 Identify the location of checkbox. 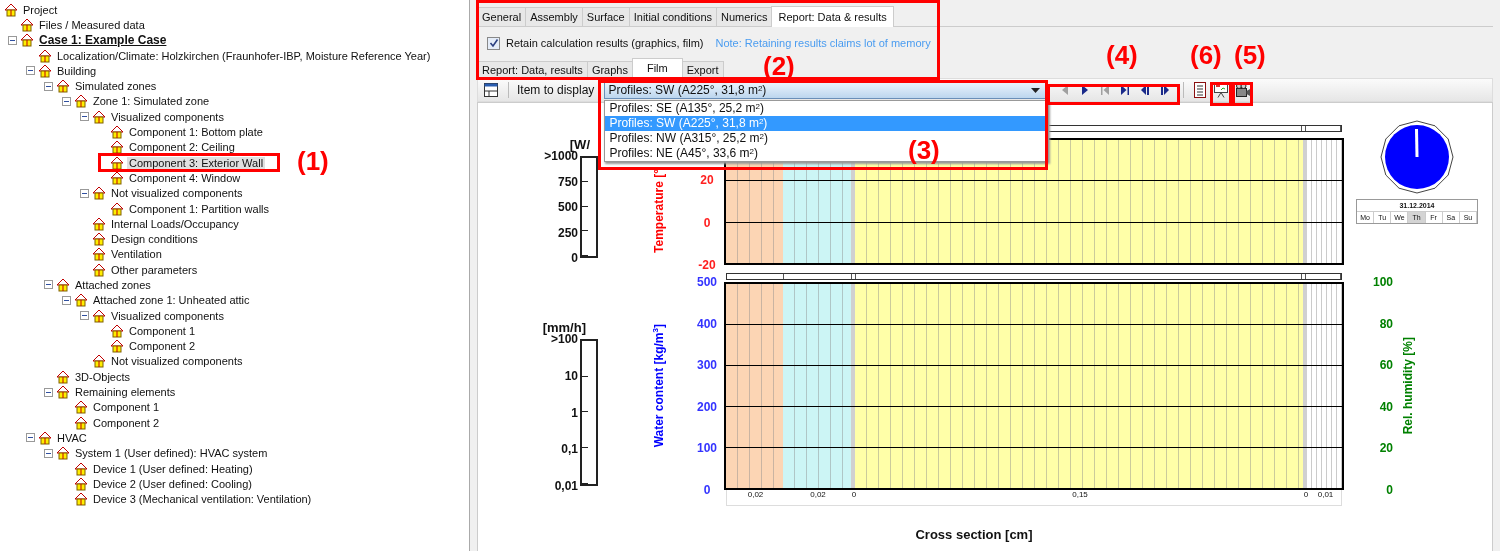
(493, 43).